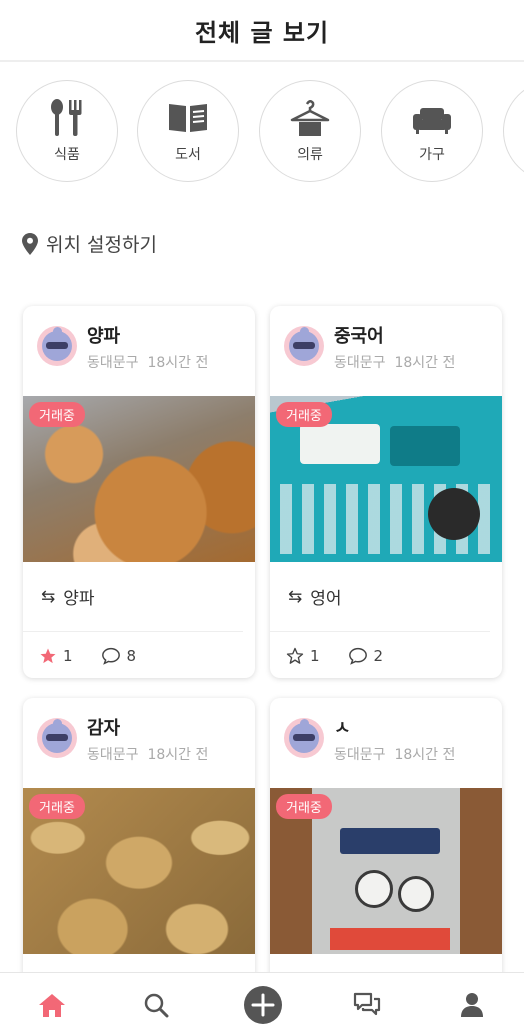 This screenshot has height=1033, width=524. I want to click on home-icon, so click(52, 1005).